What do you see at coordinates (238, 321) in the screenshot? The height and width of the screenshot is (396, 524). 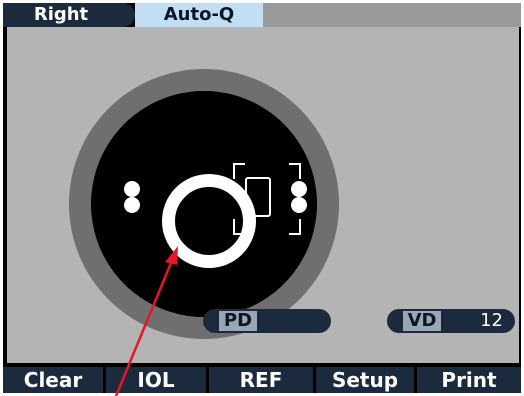 I see `pd-label: PD` at bounding box center [238, 321].